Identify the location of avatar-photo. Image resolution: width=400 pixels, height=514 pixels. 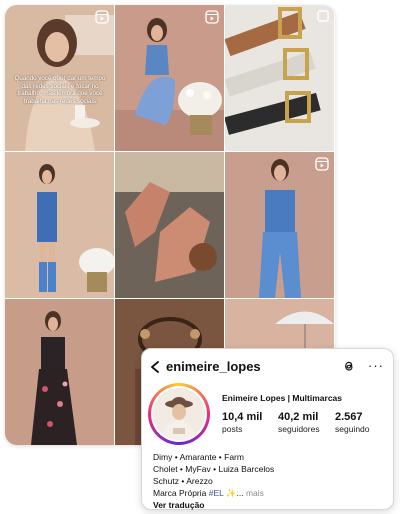
(179, 414).